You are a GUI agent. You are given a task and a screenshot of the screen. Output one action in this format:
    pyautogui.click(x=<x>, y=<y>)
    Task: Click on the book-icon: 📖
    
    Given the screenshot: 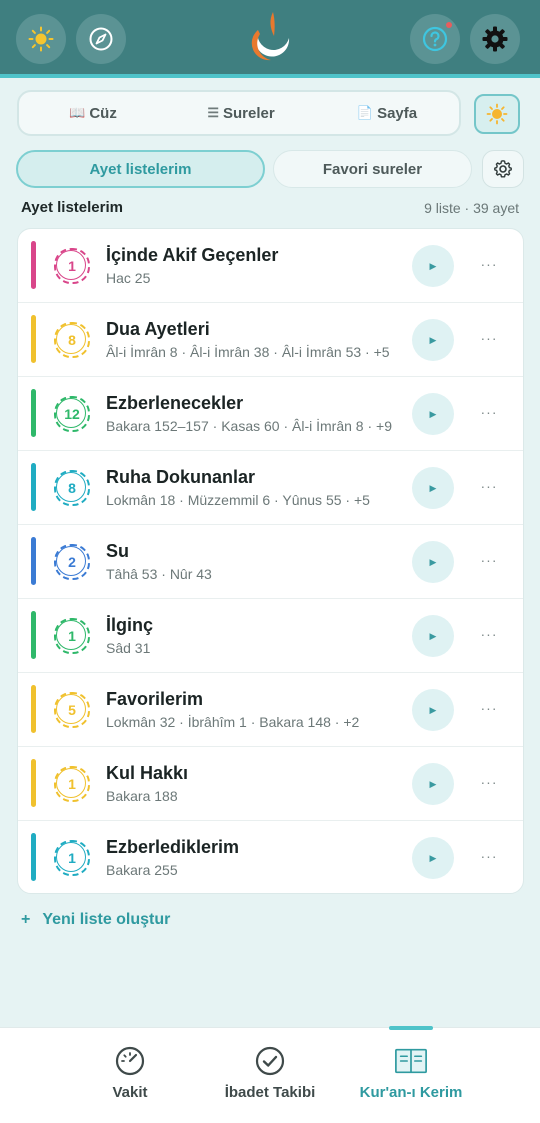 What is the action you would take?
    pyautogui.click(x=77, y=112)
    